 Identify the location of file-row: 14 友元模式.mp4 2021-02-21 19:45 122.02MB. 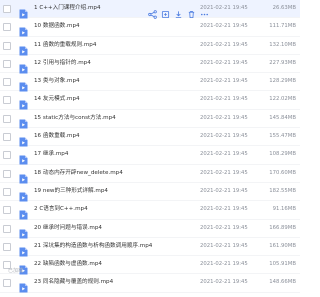
(150, 100).